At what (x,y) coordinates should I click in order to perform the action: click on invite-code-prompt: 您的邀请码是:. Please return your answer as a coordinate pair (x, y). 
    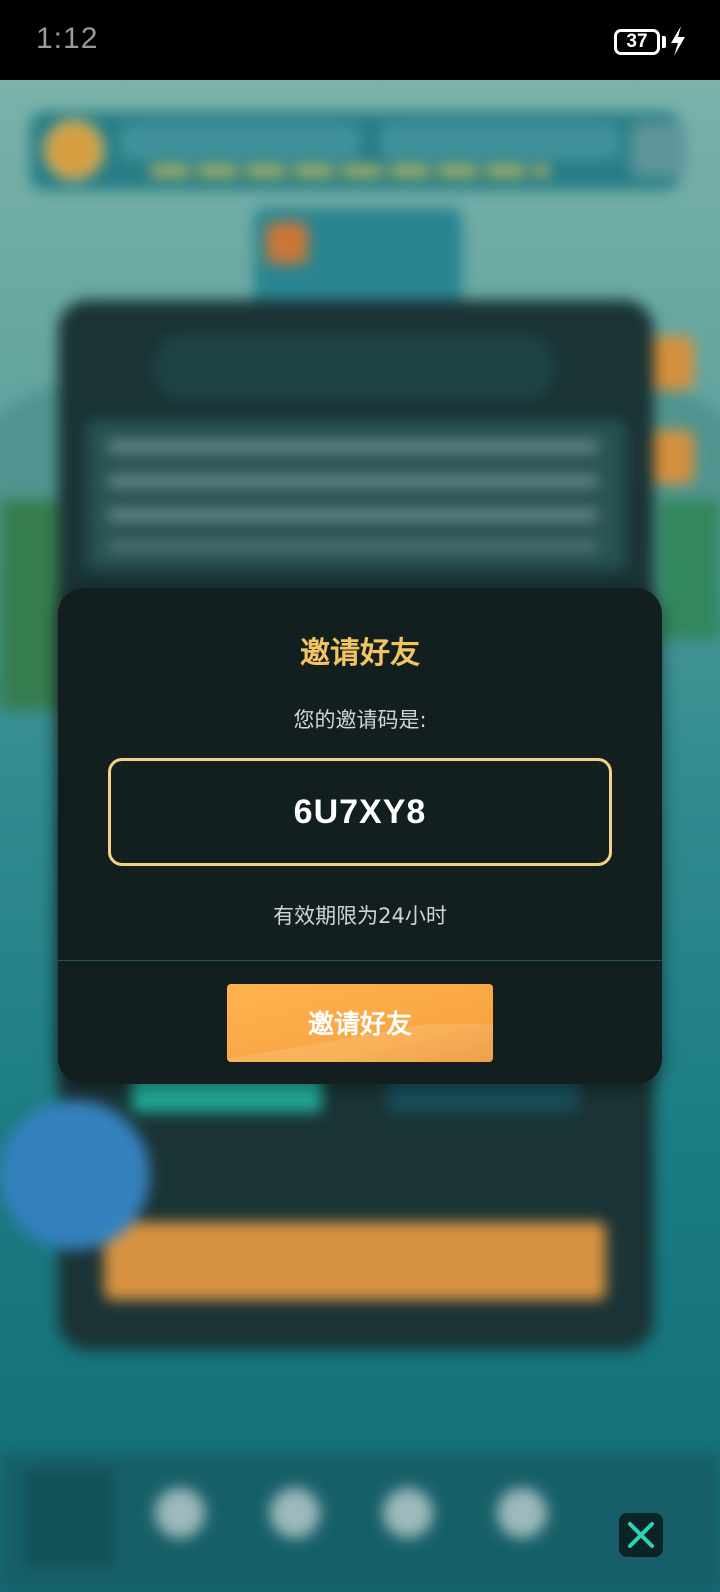
    Looking at the image, I should click on (360, 720).